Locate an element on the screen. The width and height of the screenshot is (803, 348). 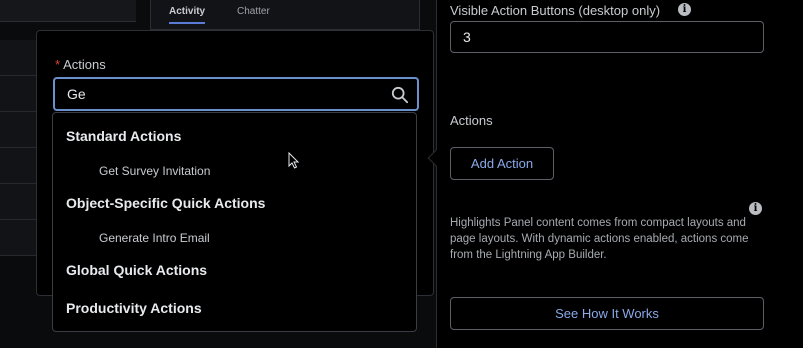
group-global-quick-actions: Global Quick Actions is located at coordinates (137, 270).